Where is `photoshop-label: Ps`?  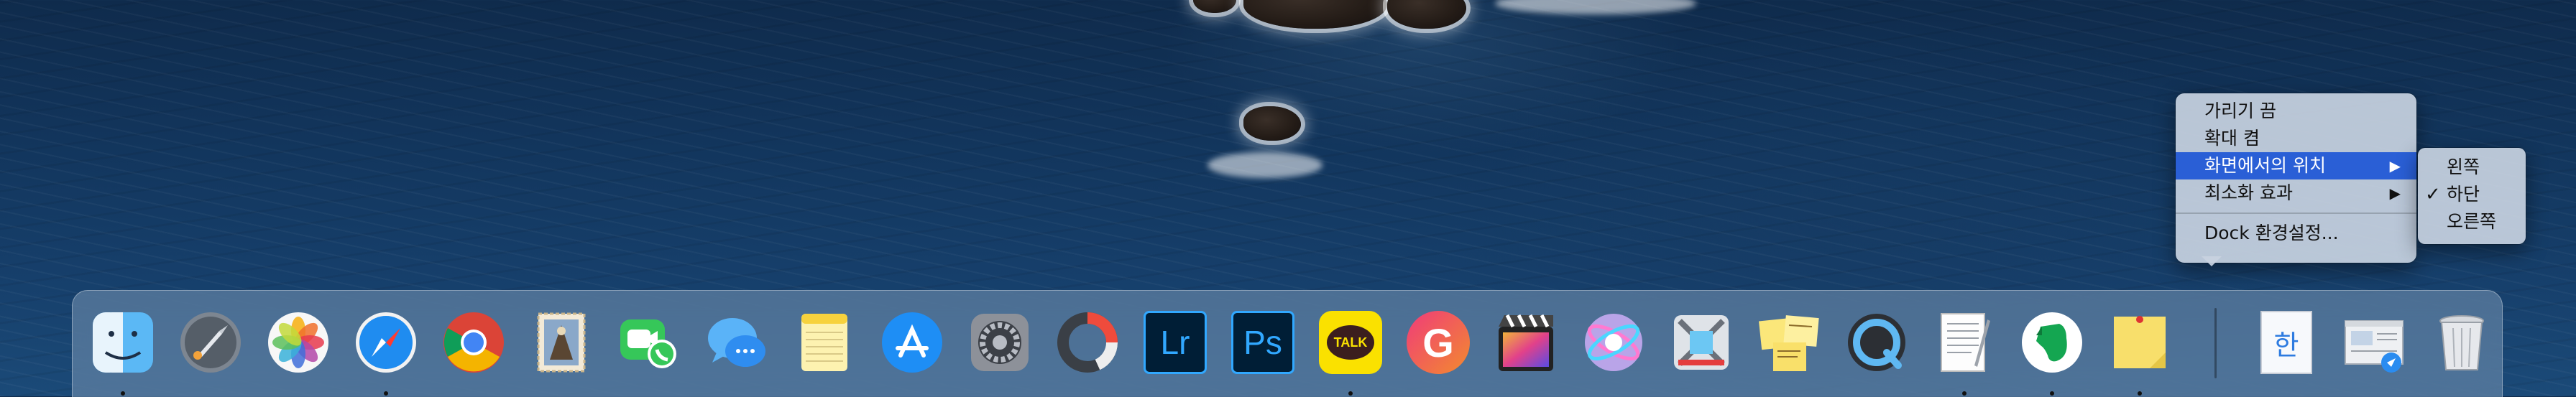 photoshop-label: Ps is located at coordinates (1262, 342).